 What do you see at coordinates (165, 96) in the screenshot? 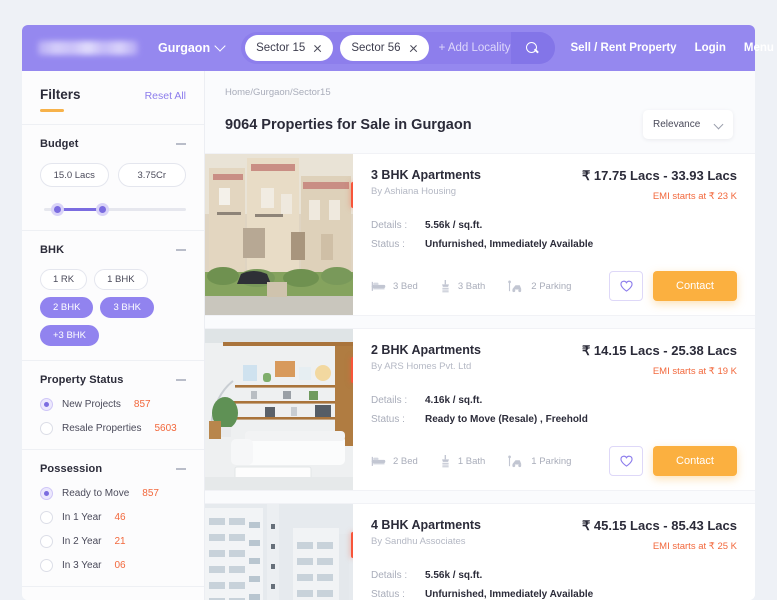
I see `reset-all-button: Reset All` at bounding box center [165, 96].